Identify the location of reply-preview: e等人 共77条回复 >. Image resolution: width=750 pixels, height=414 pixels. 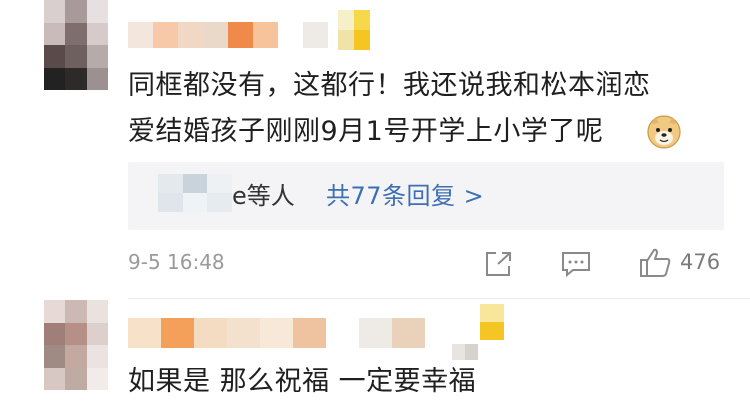
(426, 196).